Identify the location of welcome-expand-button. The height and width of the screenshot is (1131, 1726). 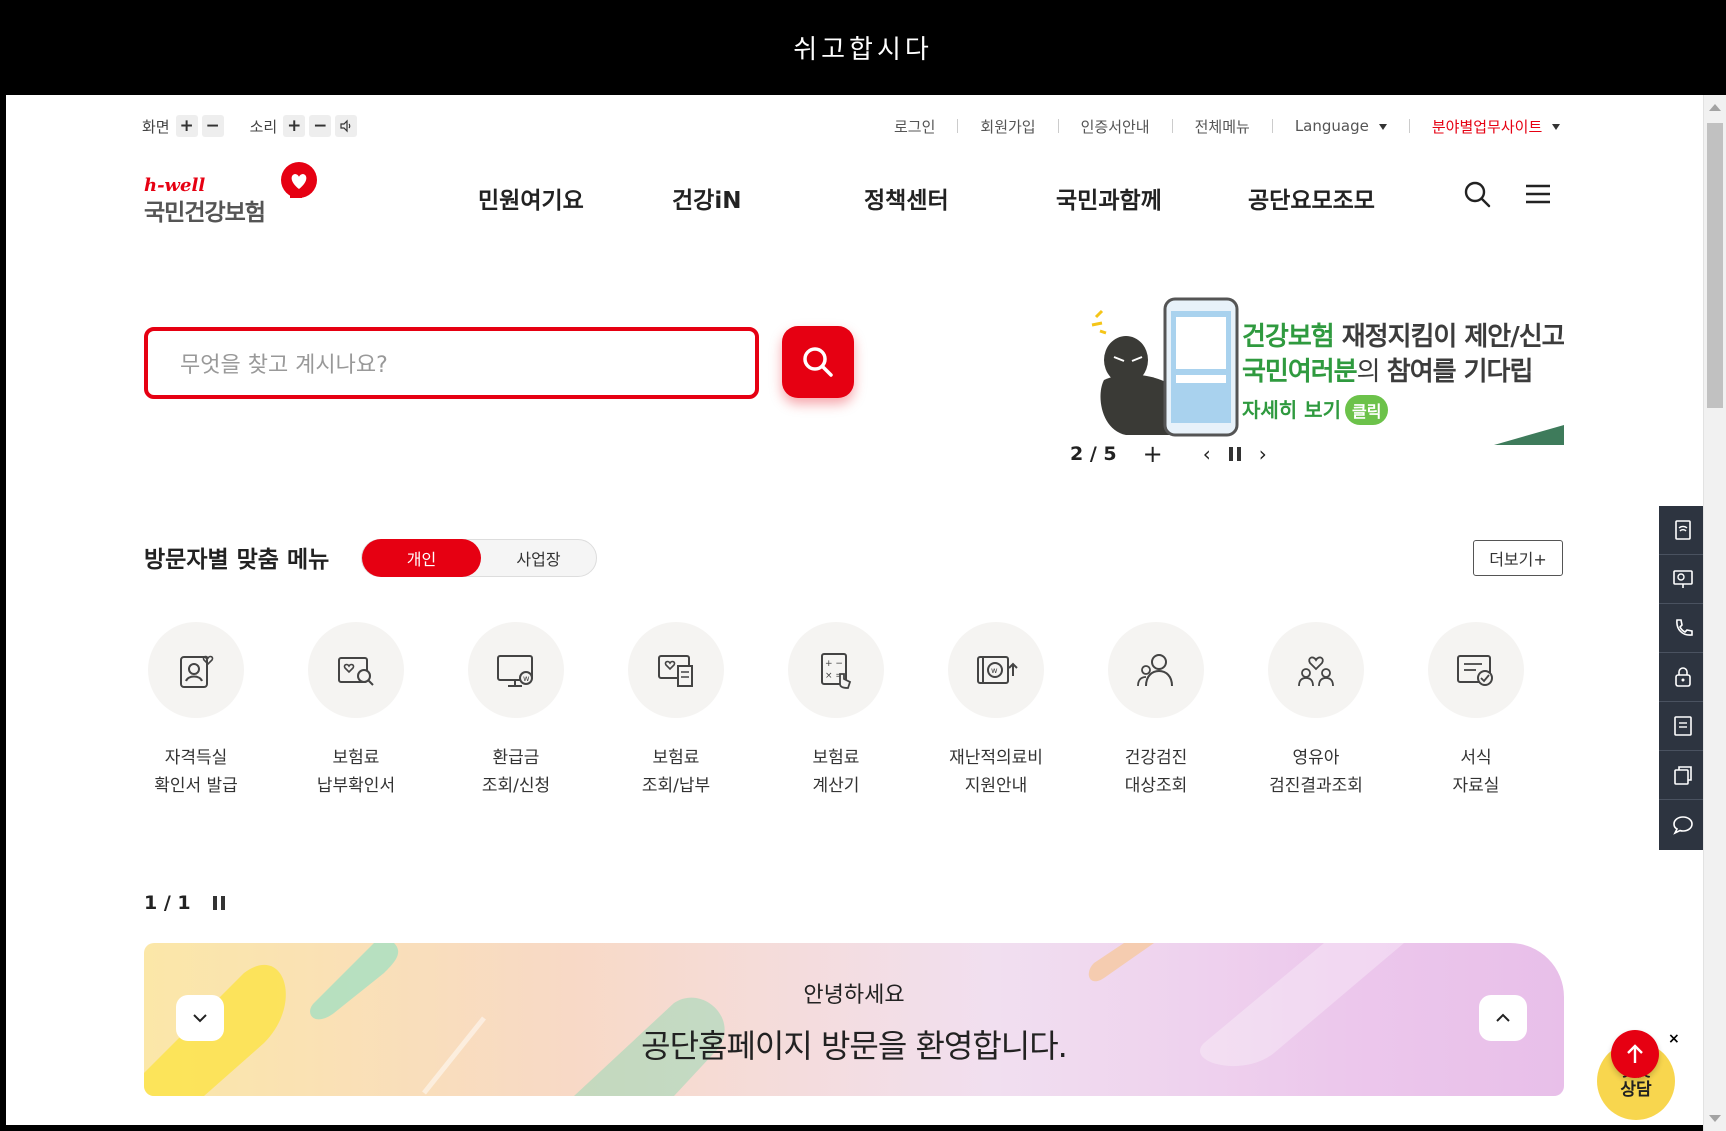
(1503, 1018).